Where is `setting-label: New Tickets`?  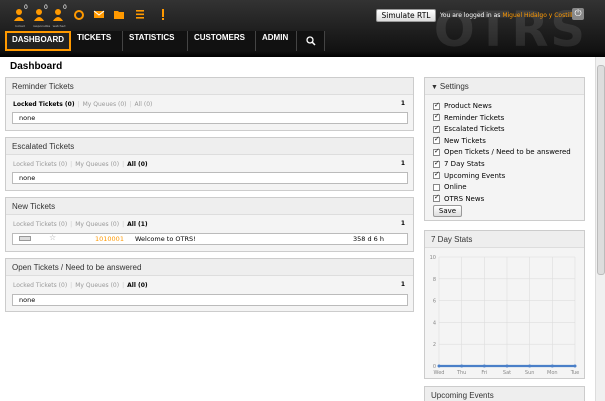 setting-label: New Tickets is located at coordinates (465, 140).